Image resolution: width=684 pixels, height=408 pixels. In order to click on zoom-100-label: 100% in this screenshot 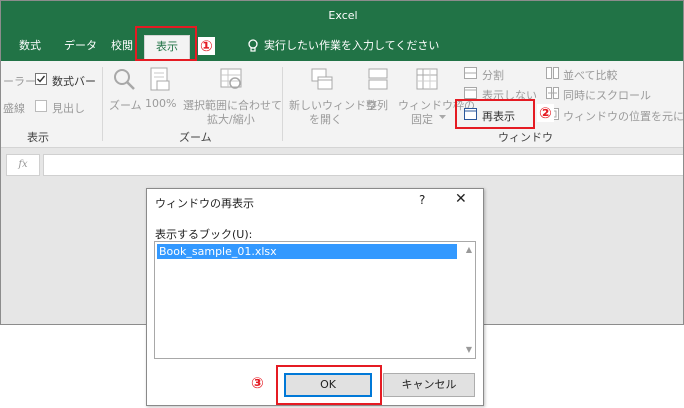, I will do `click(160, 103)`.